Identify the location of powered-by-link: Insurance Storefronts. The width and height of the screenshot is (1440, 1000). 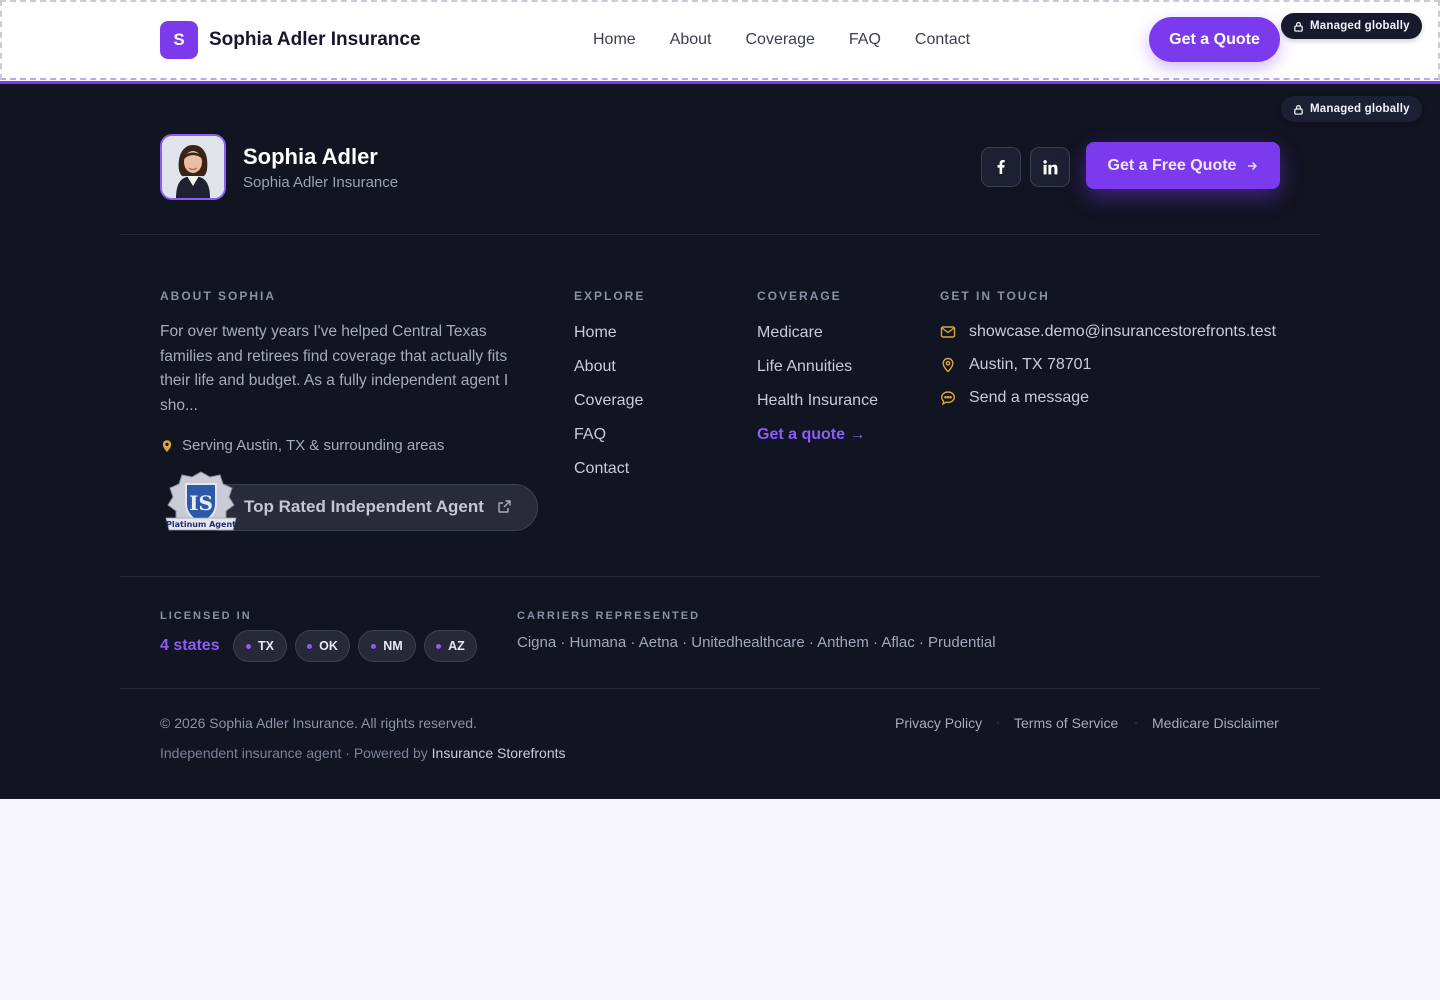
(499, 753).